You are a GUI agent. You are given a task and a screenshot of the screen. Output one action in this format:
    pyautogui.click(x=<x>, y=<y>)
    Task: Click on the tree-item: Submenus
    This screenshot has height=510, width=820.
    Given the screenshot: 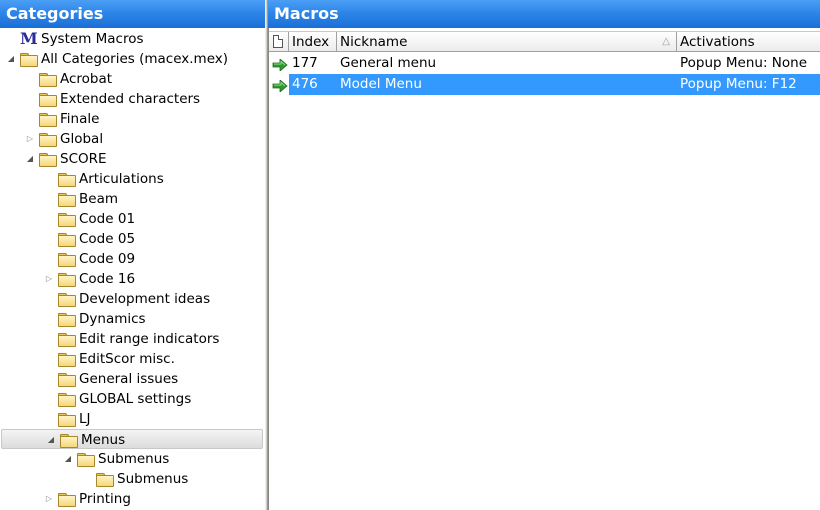 What is the action you would take?
    pyautogui.click(x=132, y=479)
    